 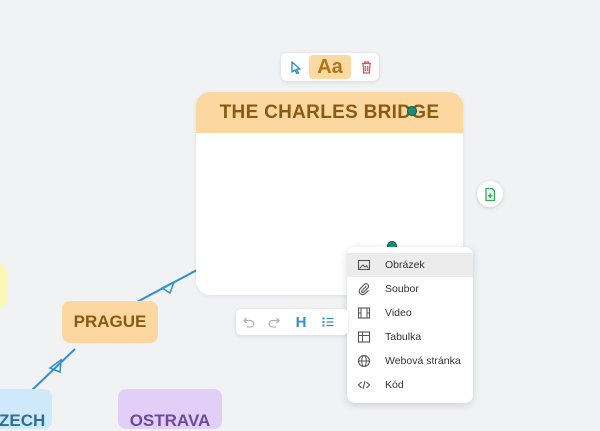 I want to click on undo-button, so click(x=249, y=322).